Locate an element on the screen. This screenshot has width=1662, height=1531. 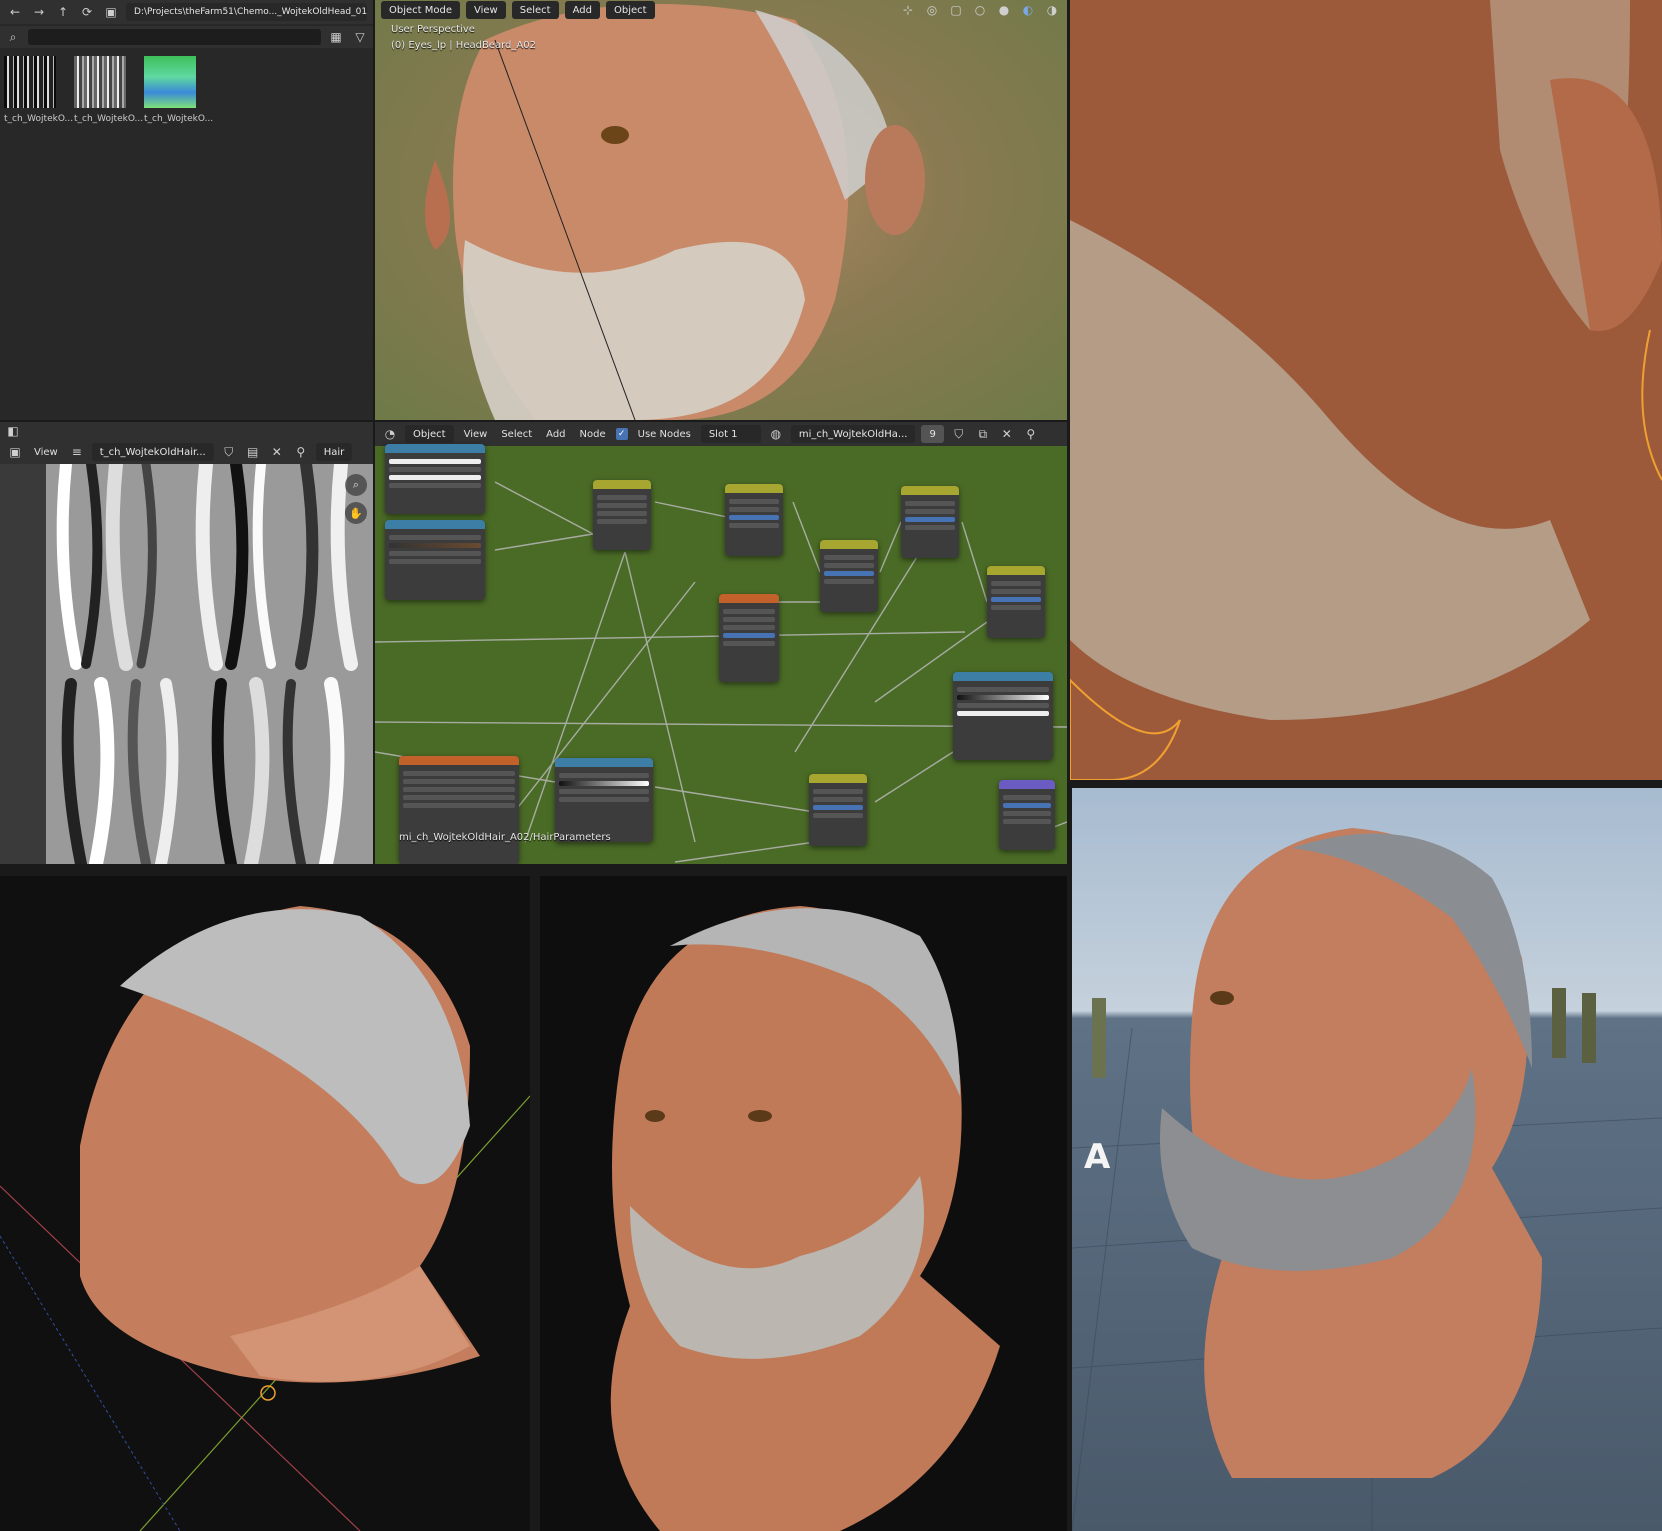
shading-solid-icon: ● is located at coordinates (1004, 10).